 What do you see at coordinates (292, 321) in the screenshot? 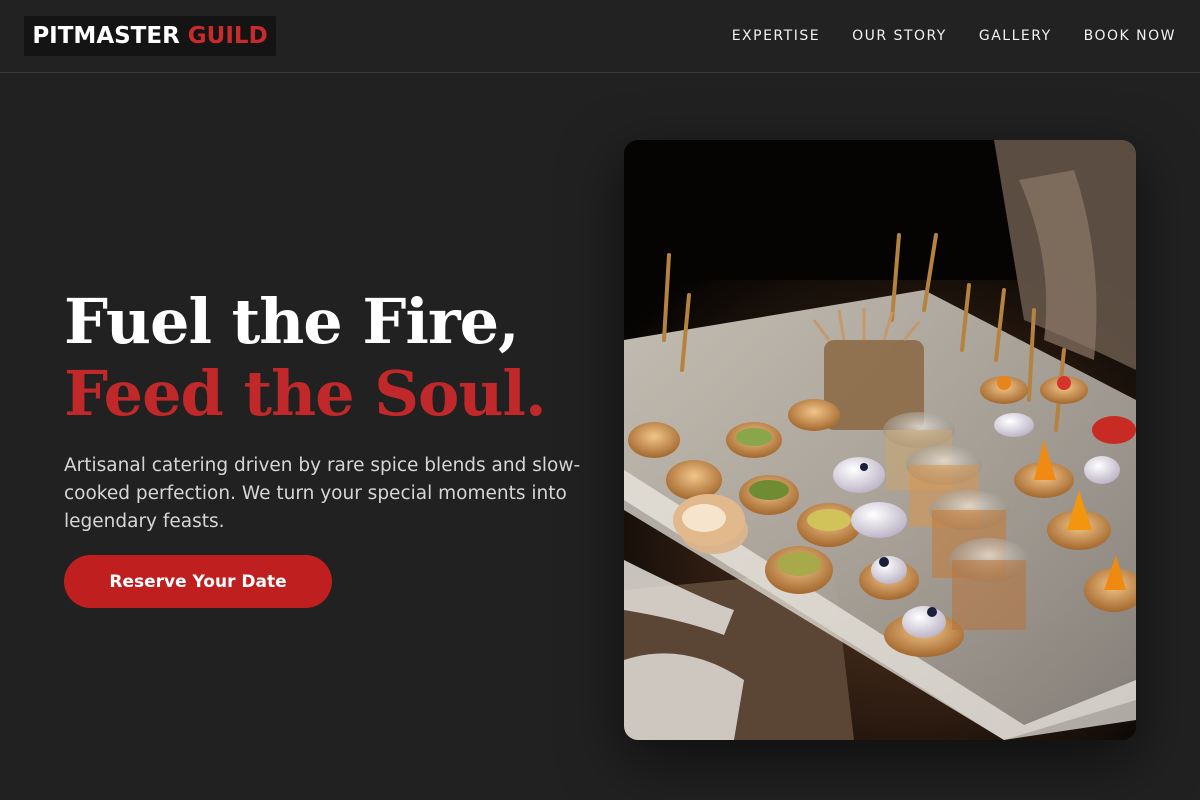
I see `hero-title-line-1: Fuel the Fire,` at bounding box center [292, 321].